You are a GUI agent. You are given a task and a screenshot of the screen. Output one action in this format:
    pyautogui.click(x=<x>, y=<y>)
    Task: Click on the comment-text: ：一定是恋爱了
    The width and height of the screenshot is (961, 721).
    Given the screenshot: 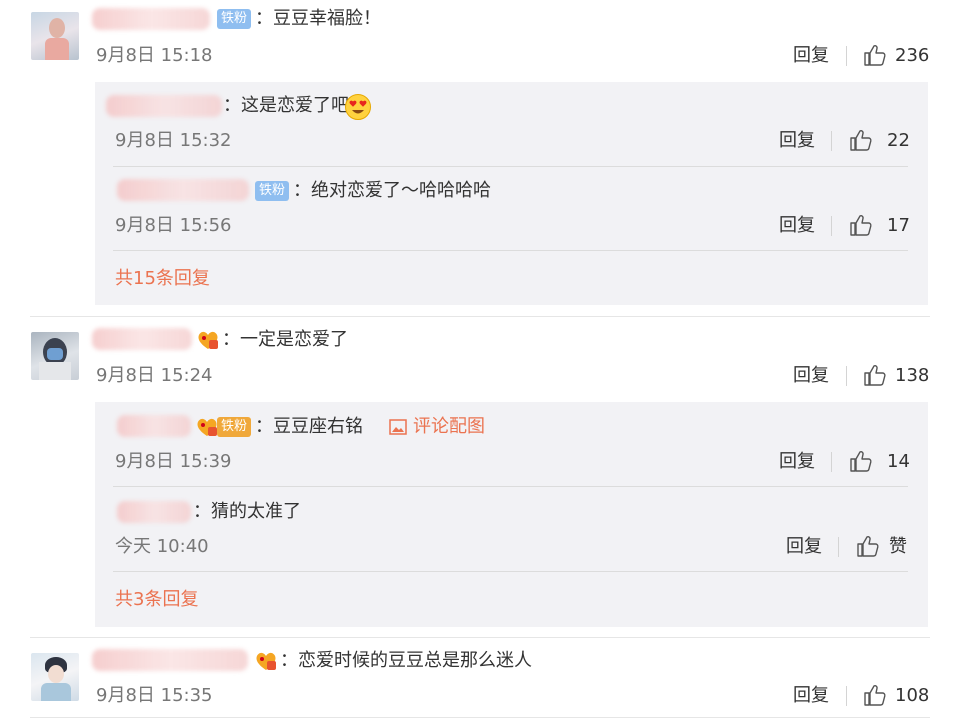 What is the action you would take?
    pyautogui.click(x=285, y=339)
    